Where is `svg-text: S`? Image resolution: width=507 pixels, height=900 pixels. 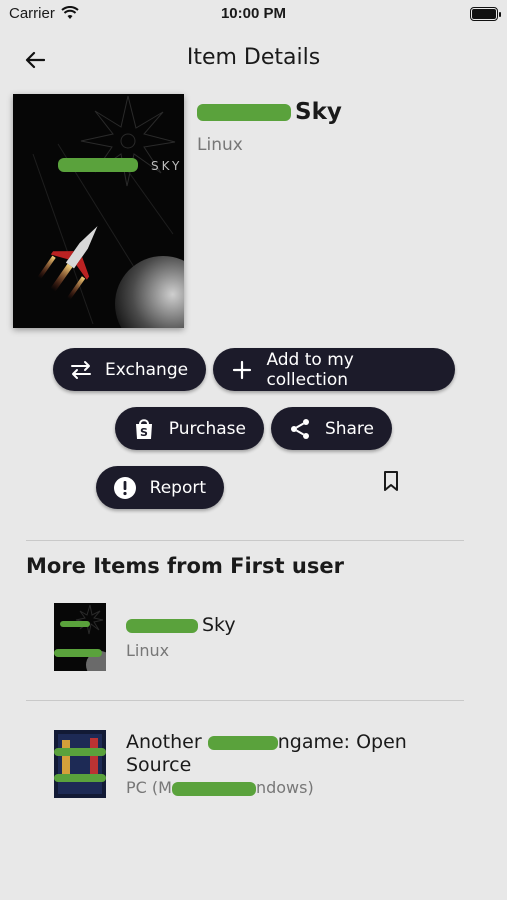
svg-text: S is located at coordinates (144, 432).